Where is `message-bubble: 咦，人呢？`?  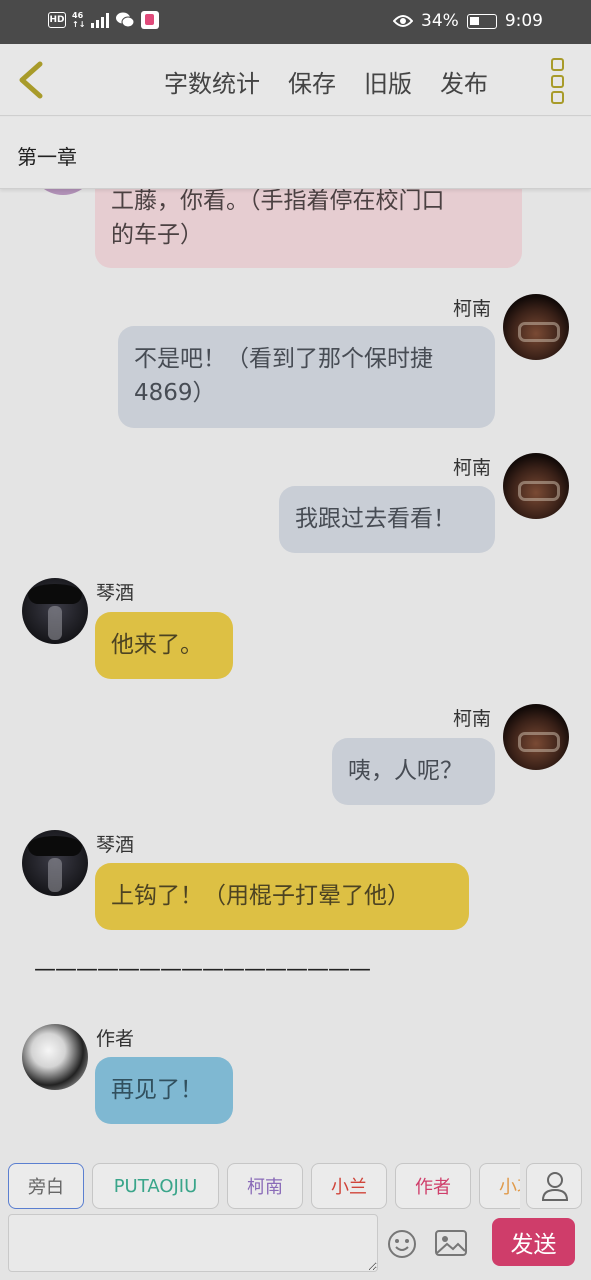
message-bubble: 咦，人呢？ is located at coordinates (413, 771).